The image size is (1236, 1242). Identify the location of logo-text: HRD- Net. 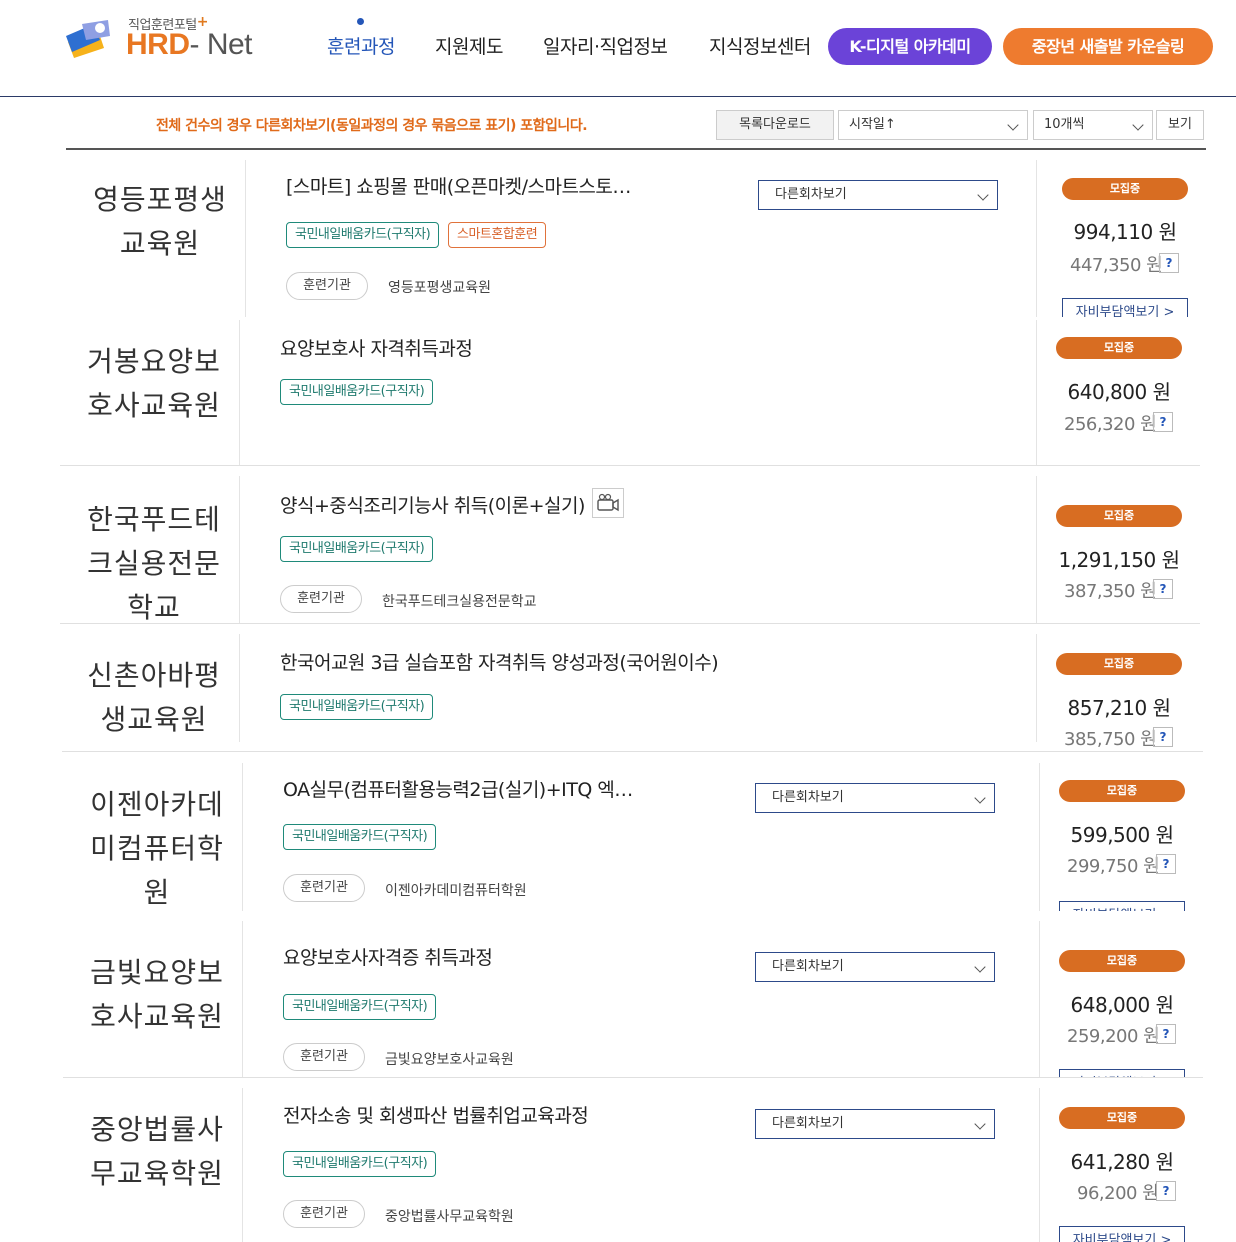
(189, 44).